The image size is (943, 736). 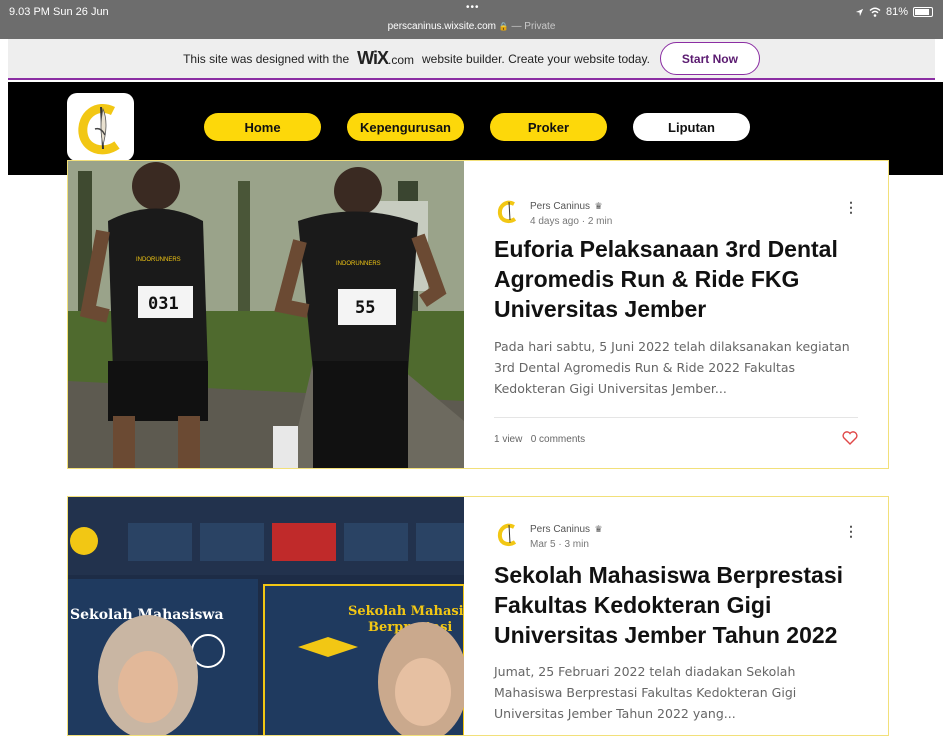 What do you see at coordinates (559, 544) in the screenshot?
I see `post-meta: Mar 5 · 3 min` at bounding box center [559, 544].